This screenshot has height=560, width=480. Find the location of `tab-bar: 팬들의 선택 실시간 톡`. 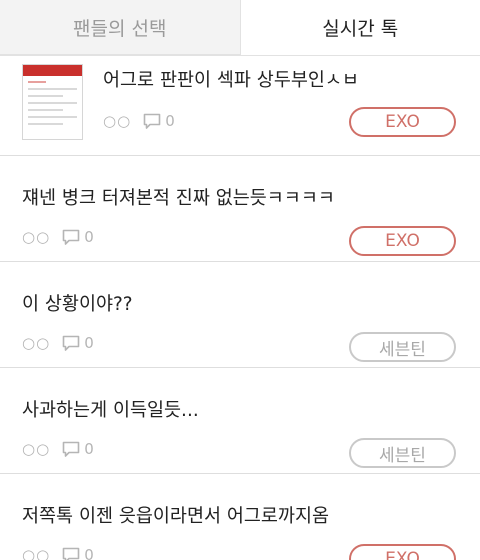

tab-bar: 팬들의 선택 실시간 톡 is located at coordinates (240, 28).